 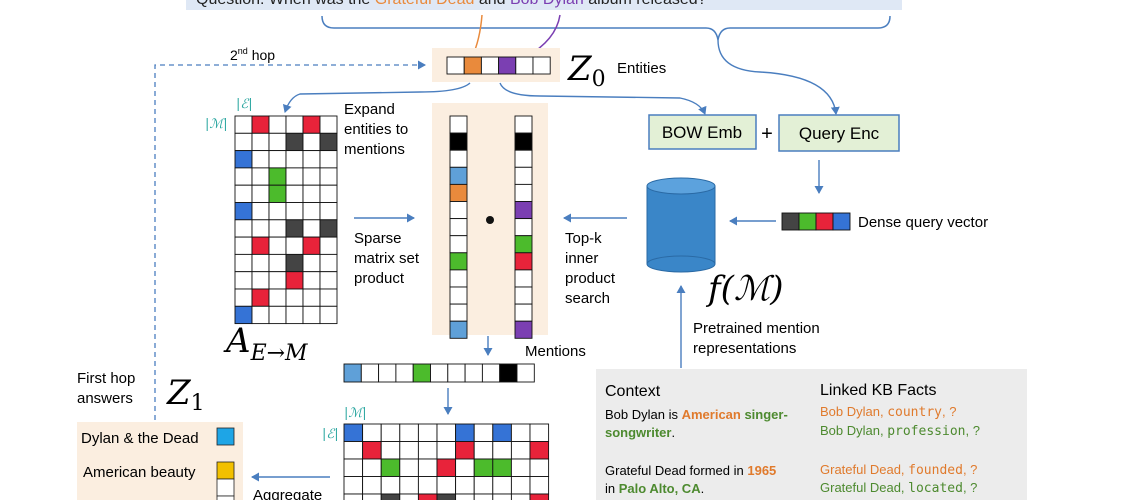 I want to click on expand-label: Expand entities to mentions, so click(x=378, y=129).